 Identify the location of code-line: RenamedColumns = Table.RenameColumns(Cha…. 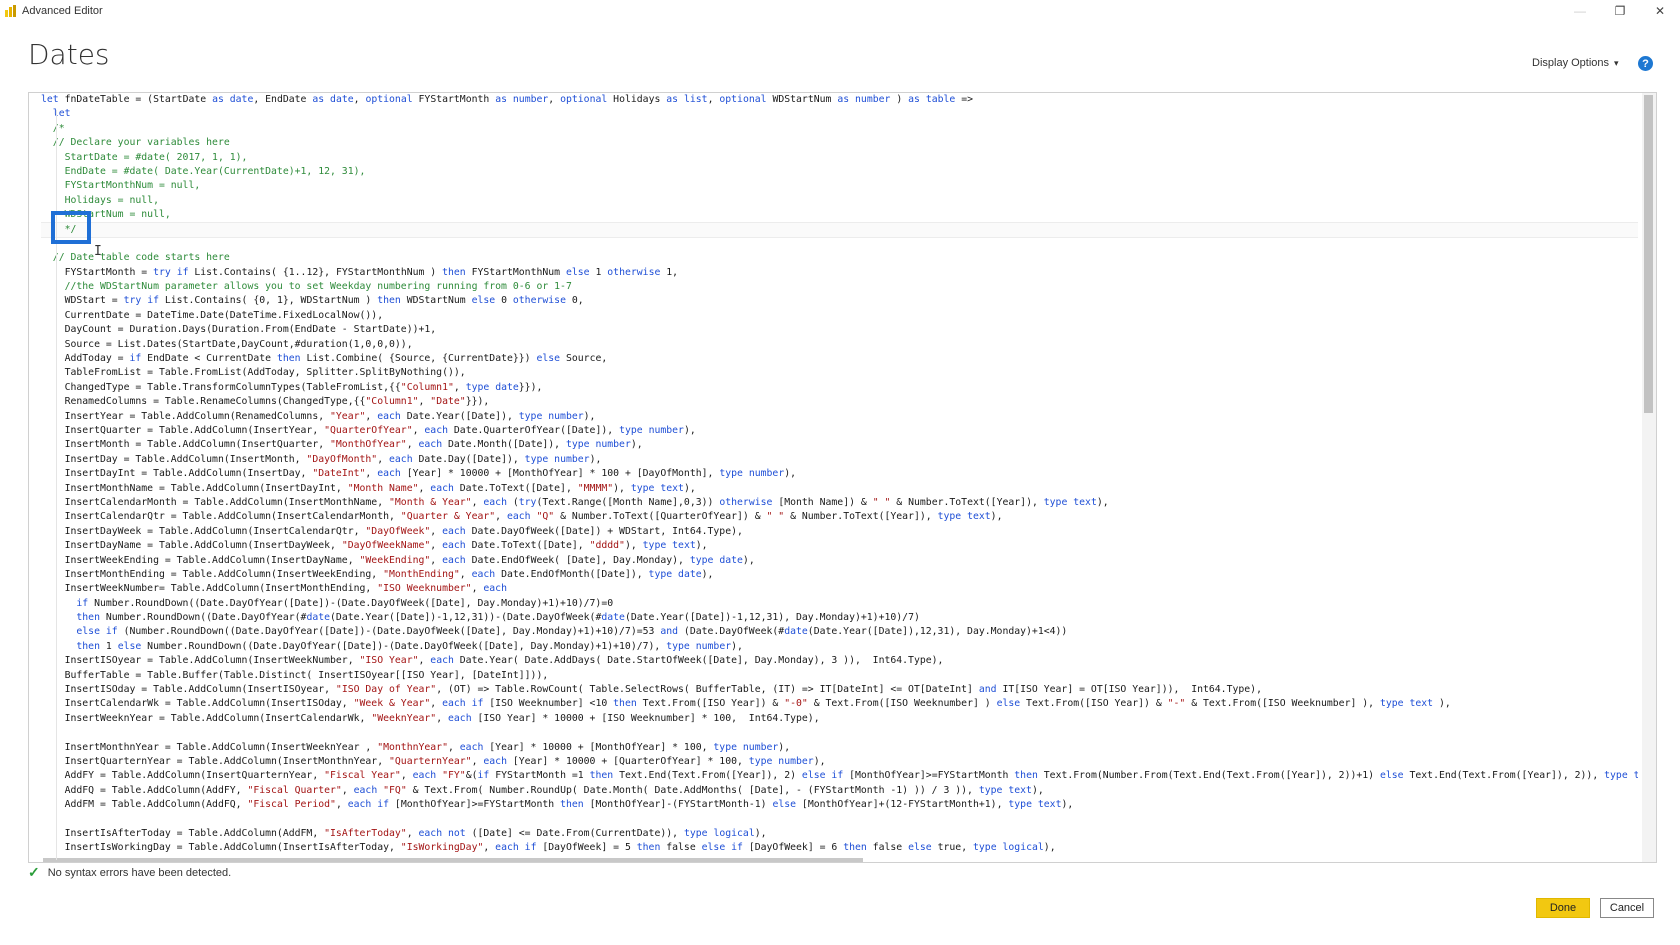
(839, 402).